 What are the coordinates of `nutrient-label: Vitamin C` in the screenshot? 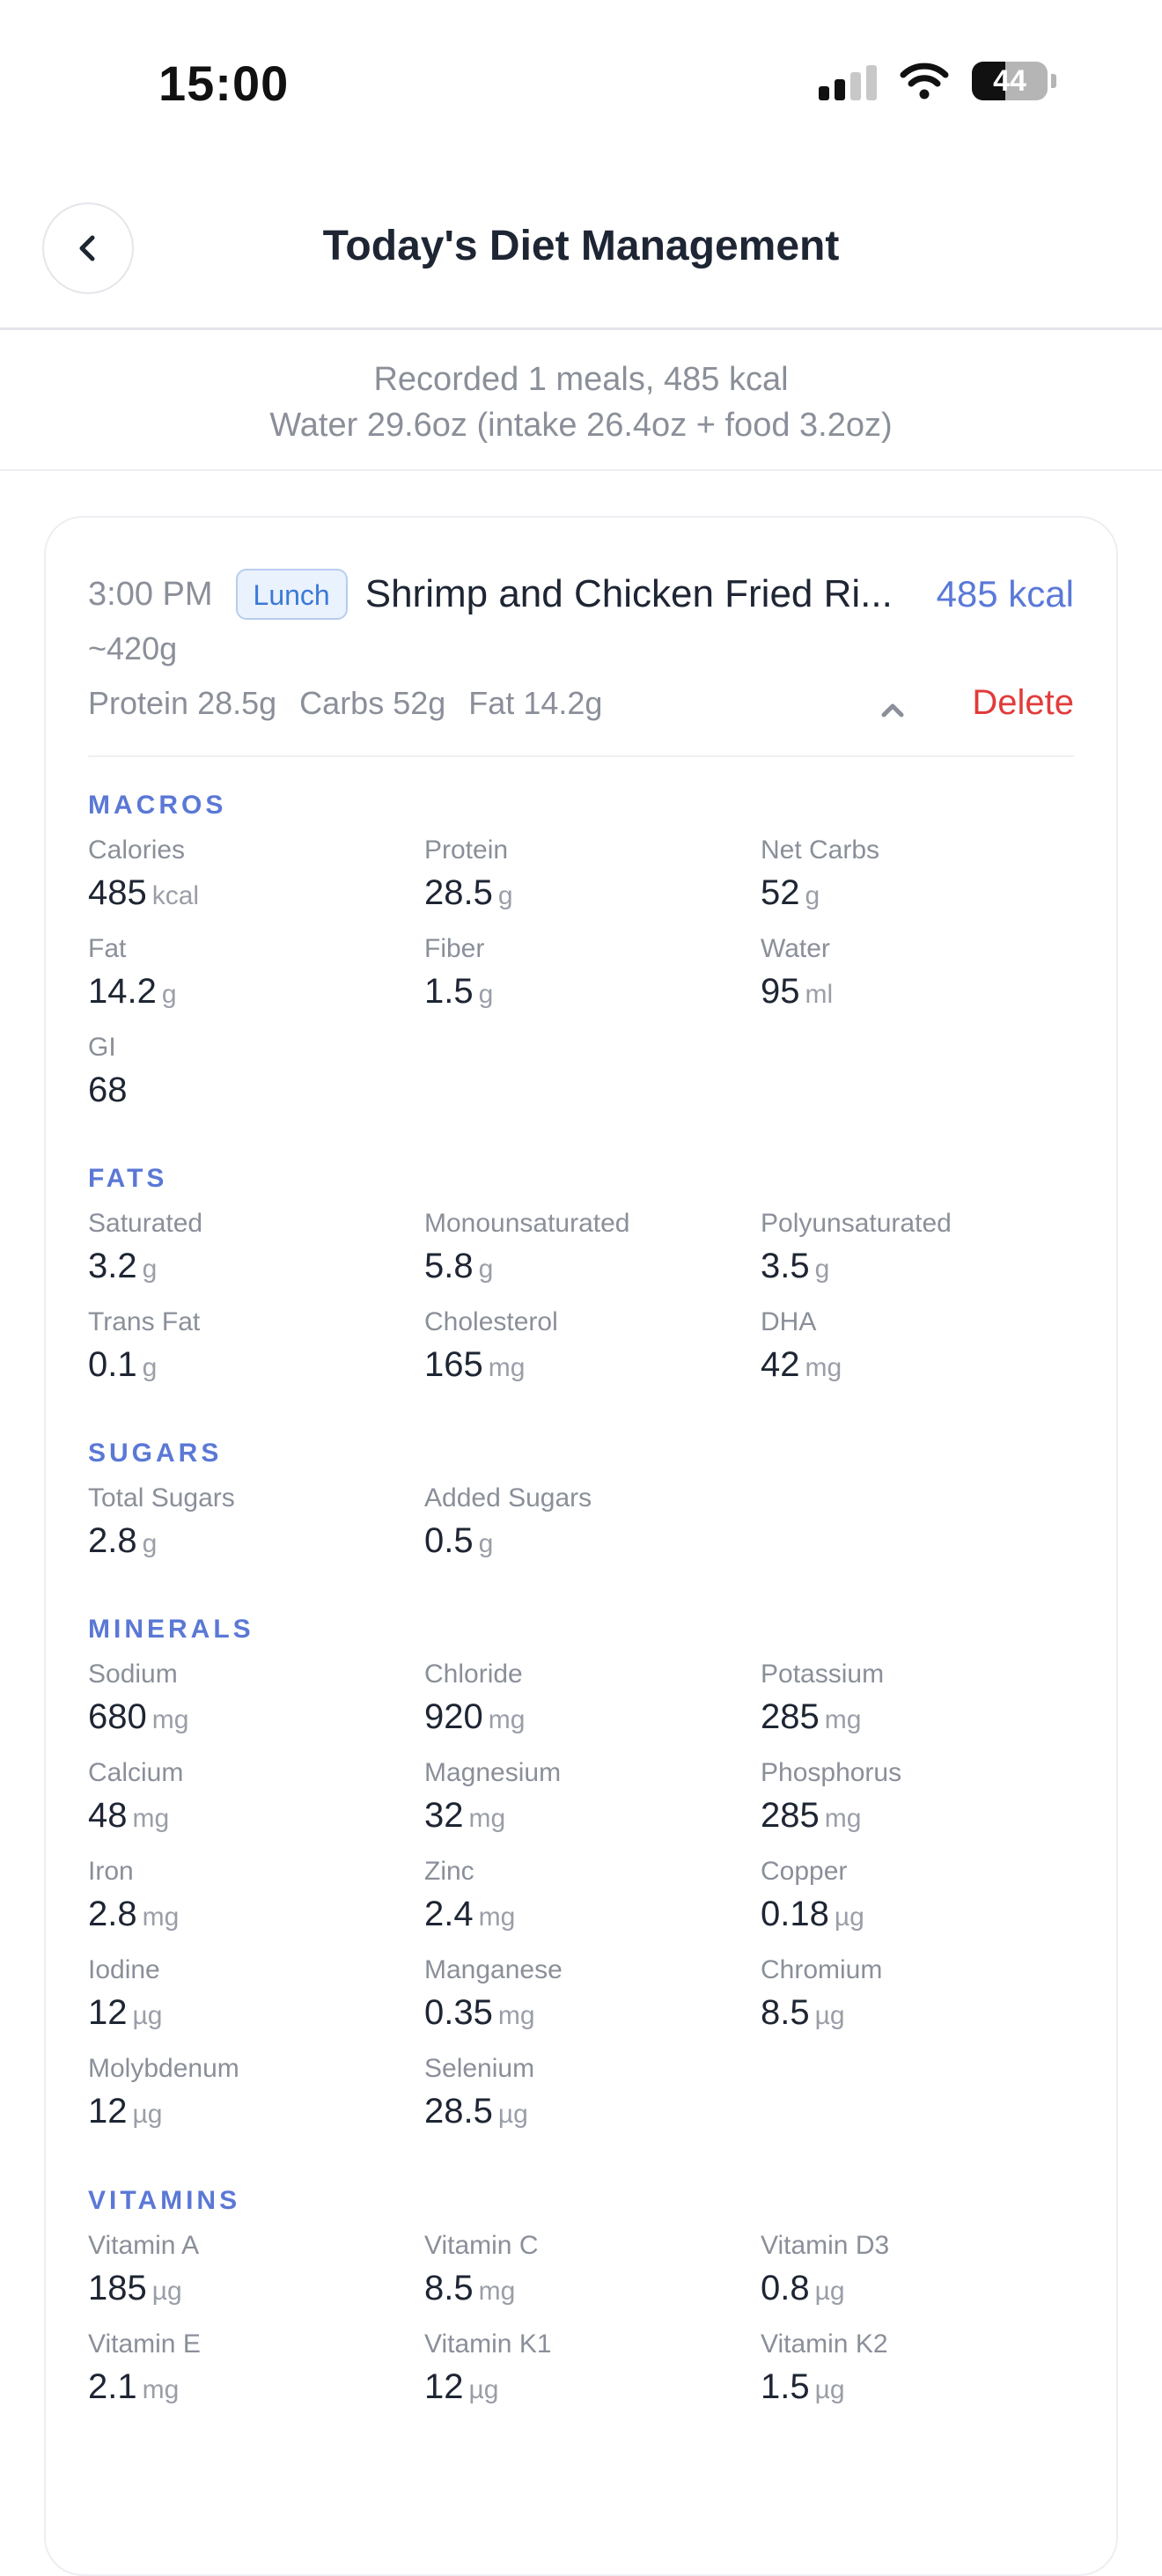 It's located at (481, 2246).